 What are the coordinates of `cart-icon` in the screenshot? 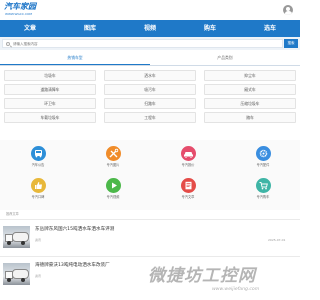 It's located at (263, 185).